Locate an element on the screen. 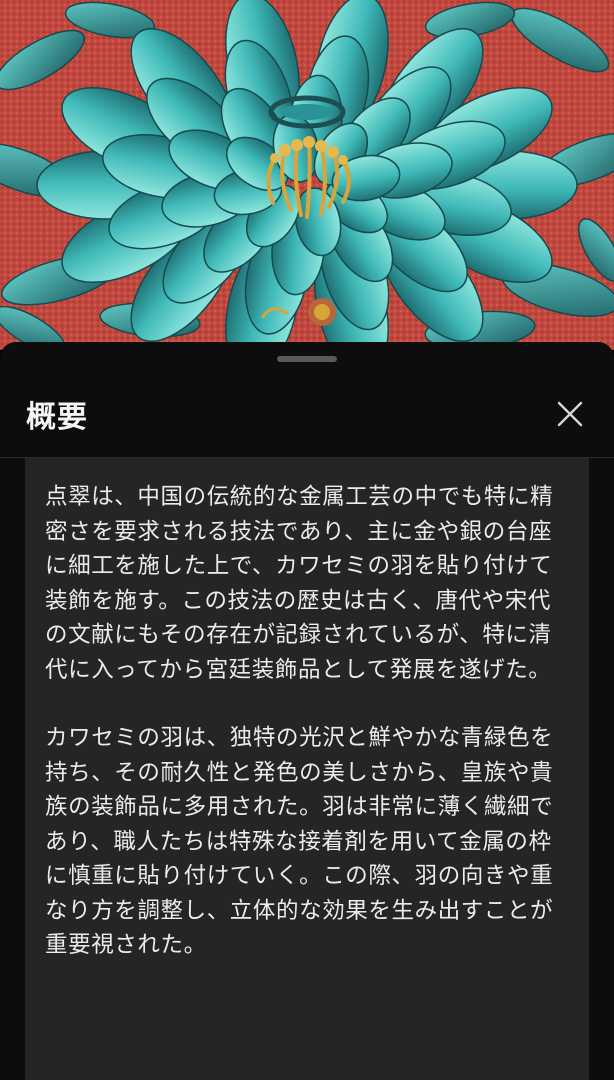  close-button is located at coordinates (570, 414).